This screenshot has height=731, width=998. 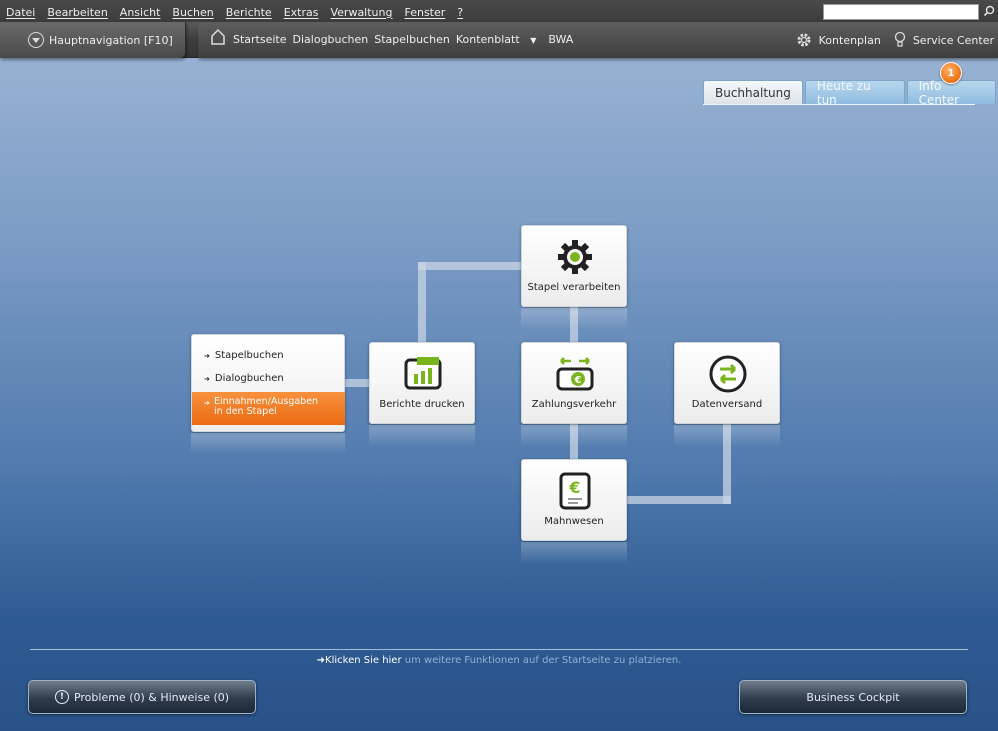 What do you see at coordinates (412, 39) in the screenshot?
I see `nav-stapelbuchen: Stapelbuchen` at bounding box center [412, 39].